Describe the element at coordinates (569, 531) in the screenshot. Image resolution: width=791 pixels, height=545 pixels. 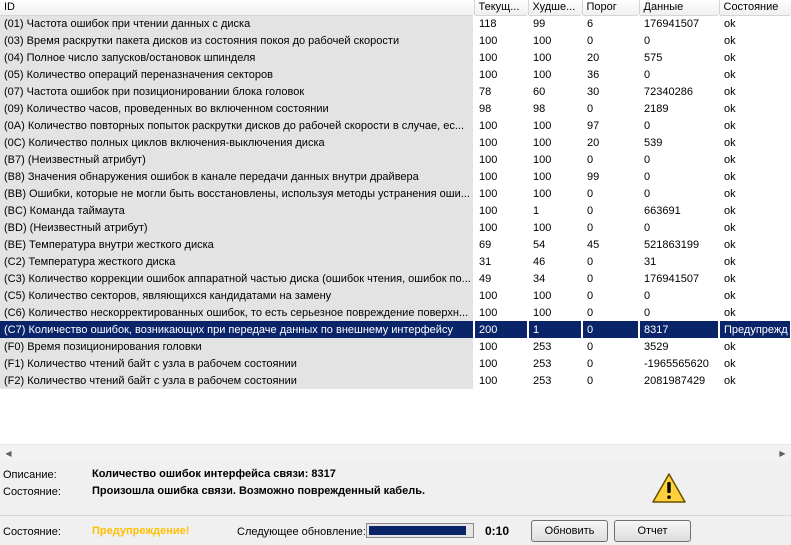
I see `refresh-button: Обновить` at that location.